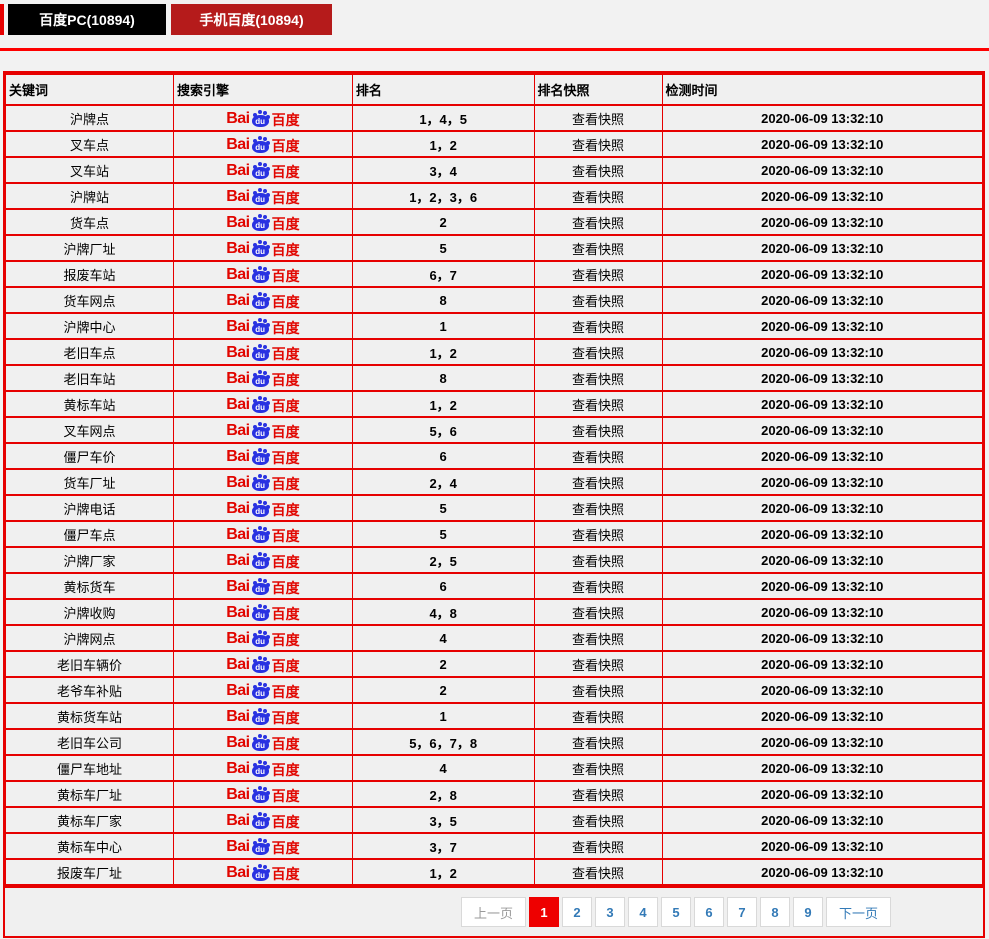  I want to click on page-number-button: 1, so click(543, 912).